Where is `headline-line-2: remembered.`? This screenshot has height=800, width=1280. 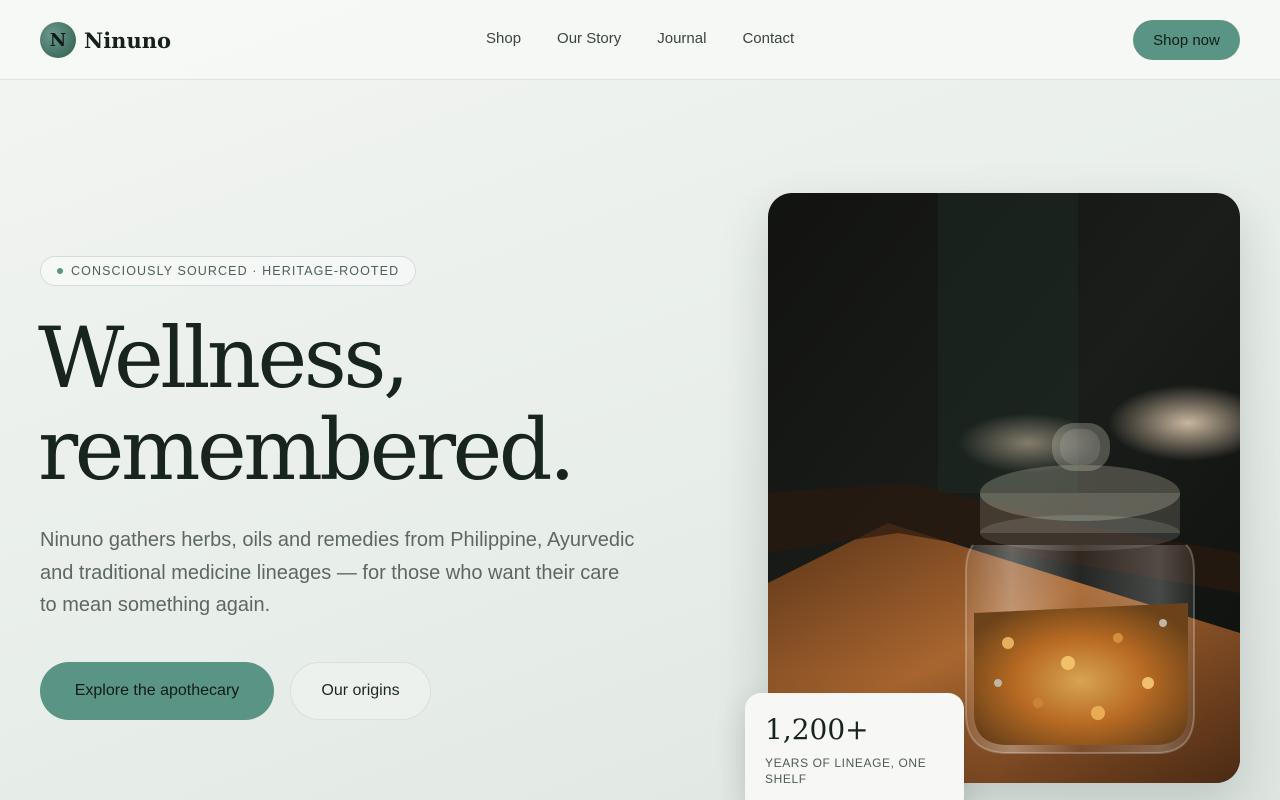 headline-line-2: remembered. is located at coordinates (307, 450).